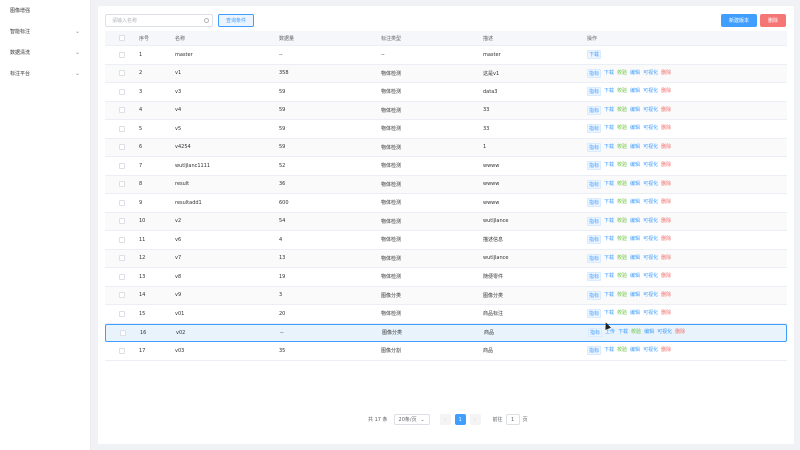 This screenshot has width=800, height=450. Describe the element at coordinates (45, 10) in the screenshot. I see `sidebar-item: 图像增强` at that location.